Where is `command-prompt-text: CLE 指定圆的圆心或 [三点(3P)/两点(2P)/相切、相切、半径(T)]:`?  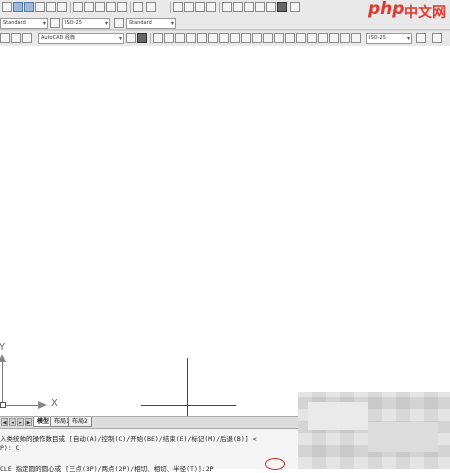 command-prompt-text: CLE 指定圆的圆心或 [三点(3P)/两点(2P)/相切、相切、半径(T)]: is located at coordinates (103, 469).